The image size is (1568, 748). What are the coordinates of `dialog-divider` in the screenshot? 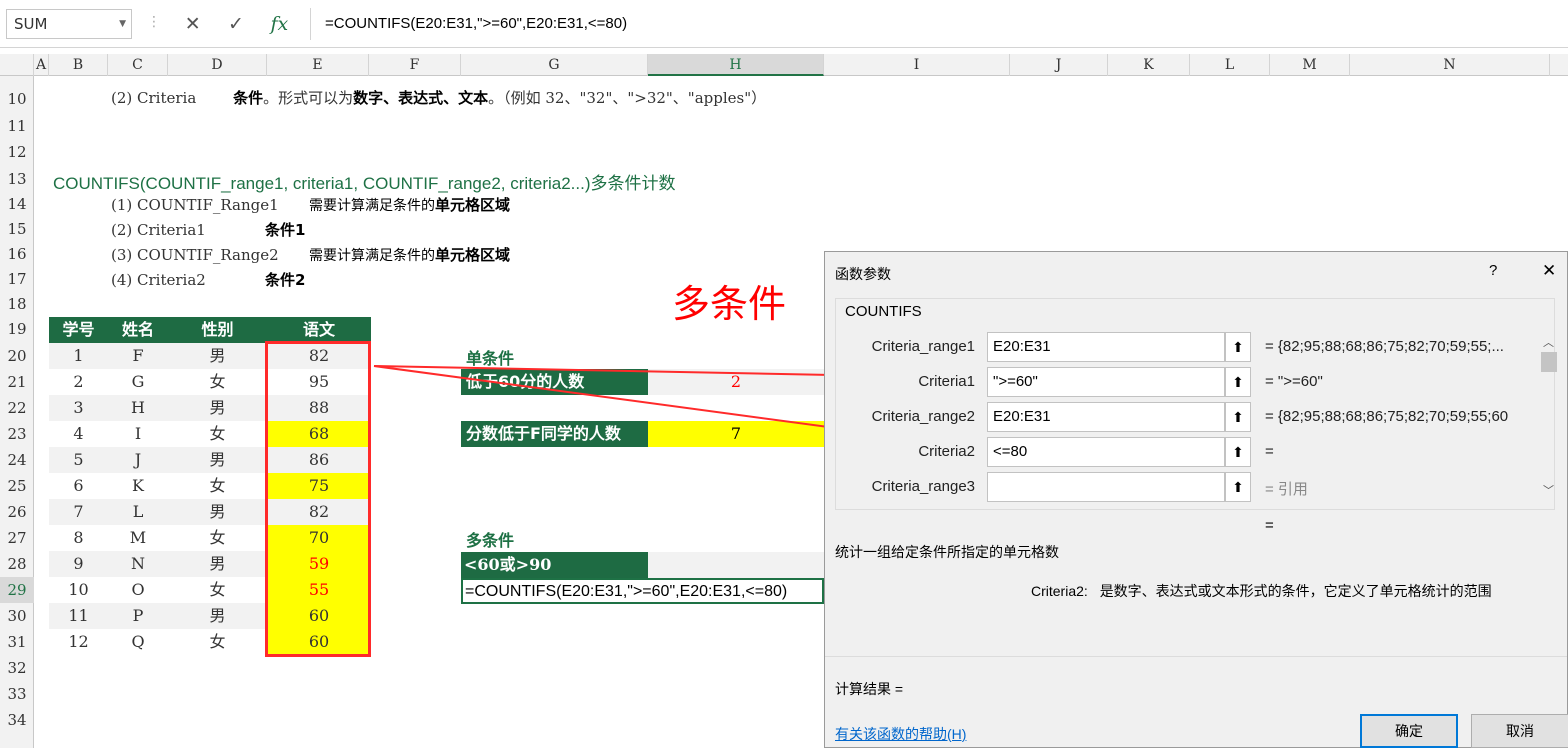 It's located at (1196, 656).